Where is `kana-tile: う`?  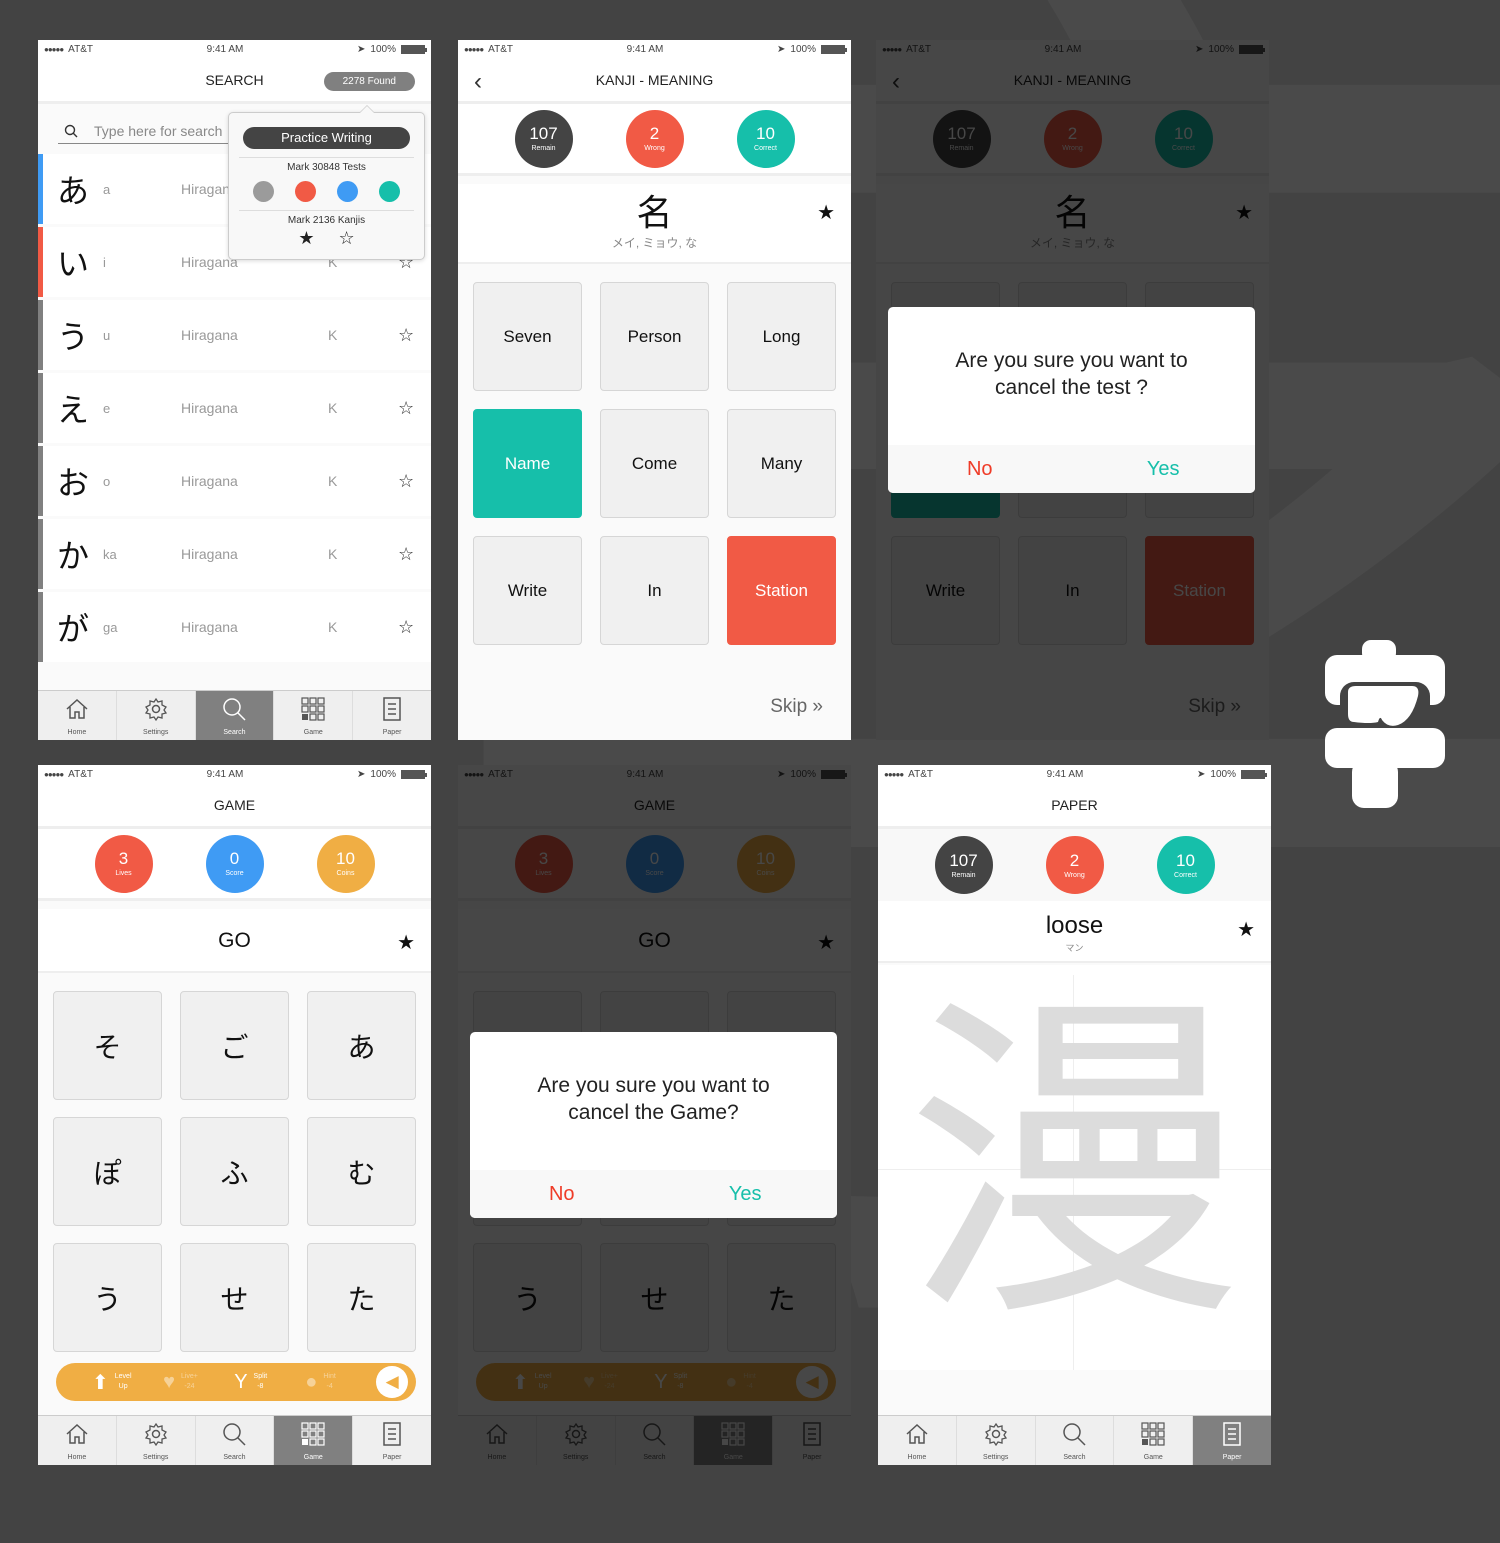 kana-tile: う is located at coordinates (107, 1297).